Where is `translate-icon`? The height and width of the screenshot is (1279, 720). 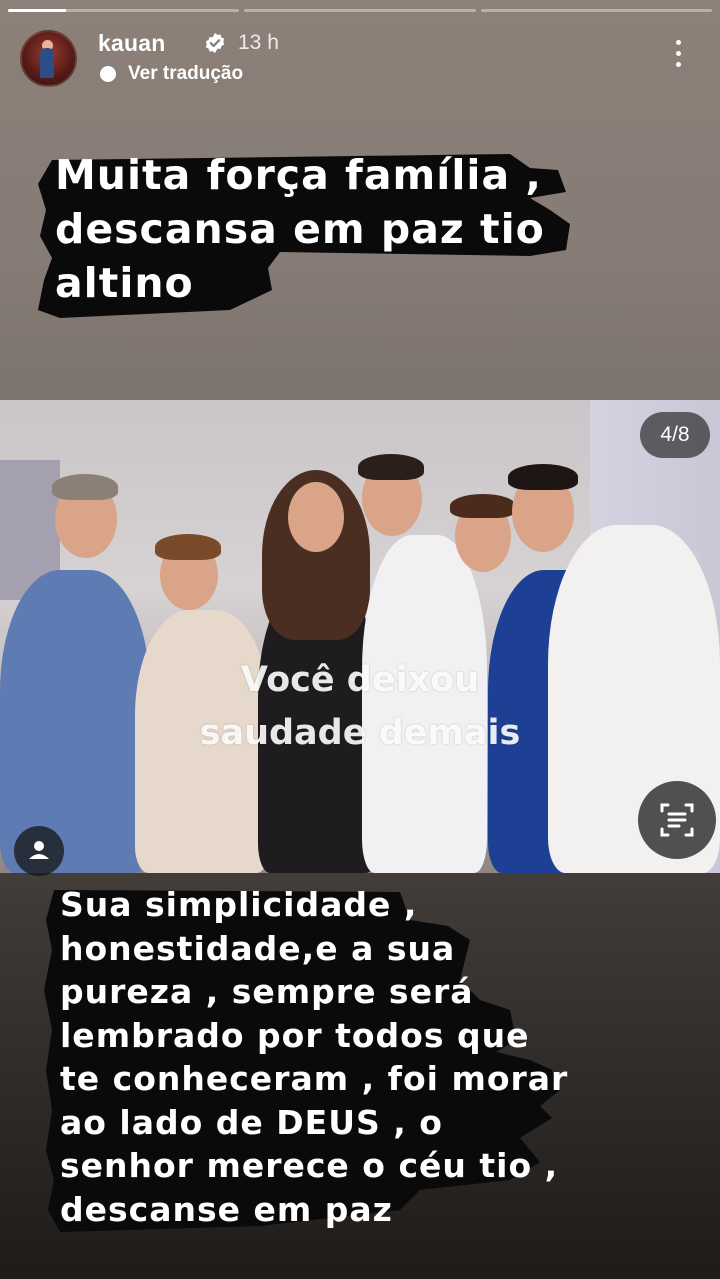 translate-icon is located at coordinates (108, 74).